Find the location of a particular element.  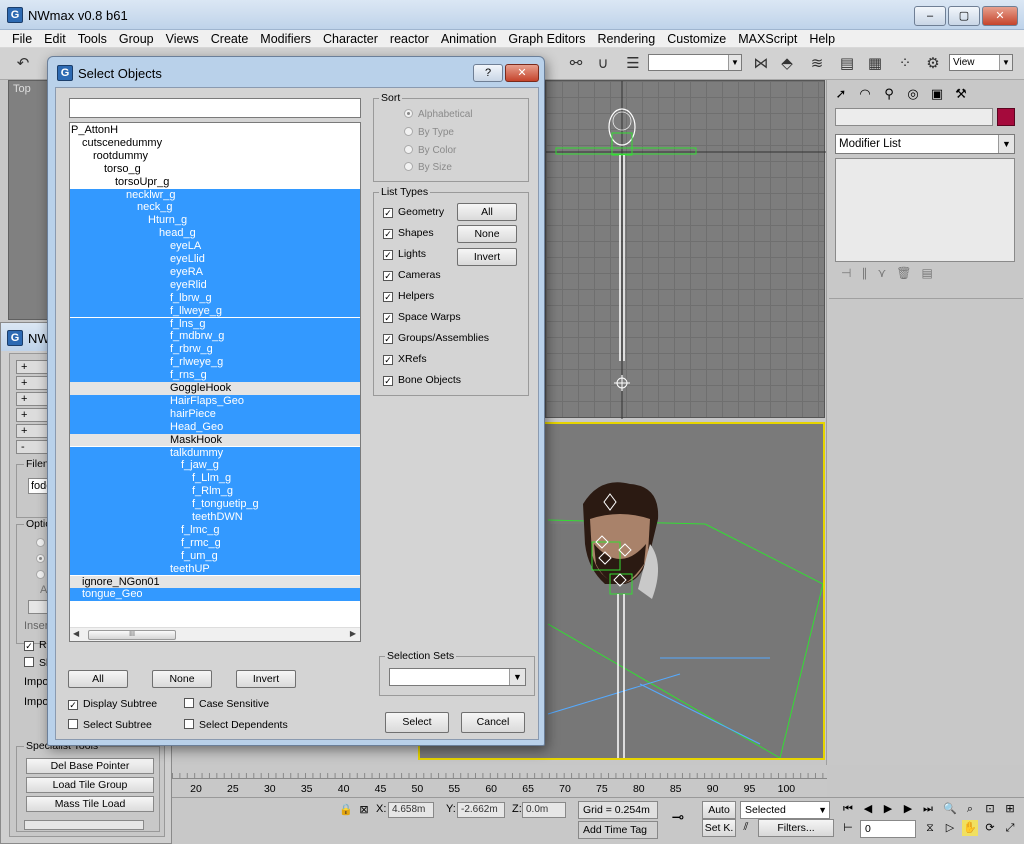

select-all-button: All is located at coordinates (98, 679).